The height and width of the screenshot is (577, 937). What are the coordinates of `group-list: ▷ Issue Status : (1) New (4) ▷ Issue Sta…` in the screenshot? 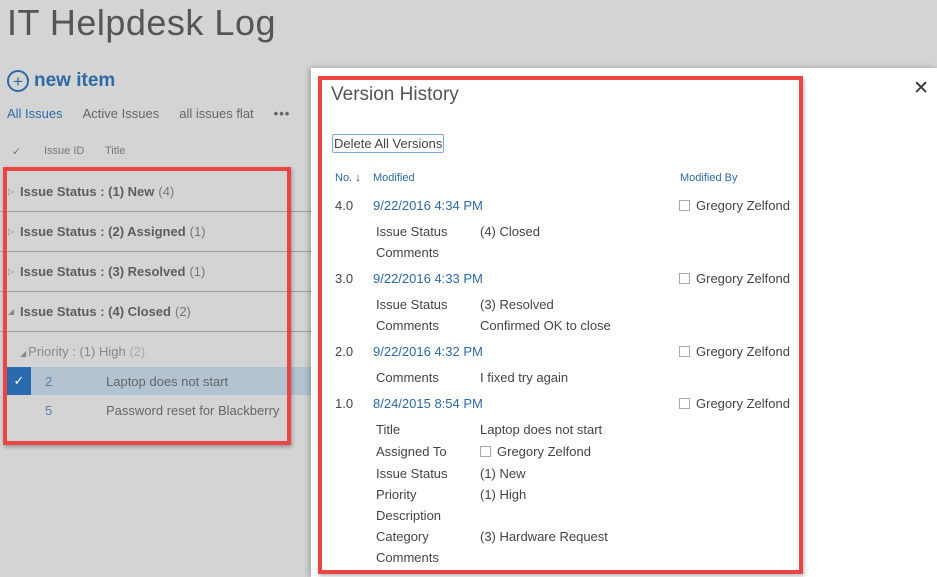 It's located at (157, 252).